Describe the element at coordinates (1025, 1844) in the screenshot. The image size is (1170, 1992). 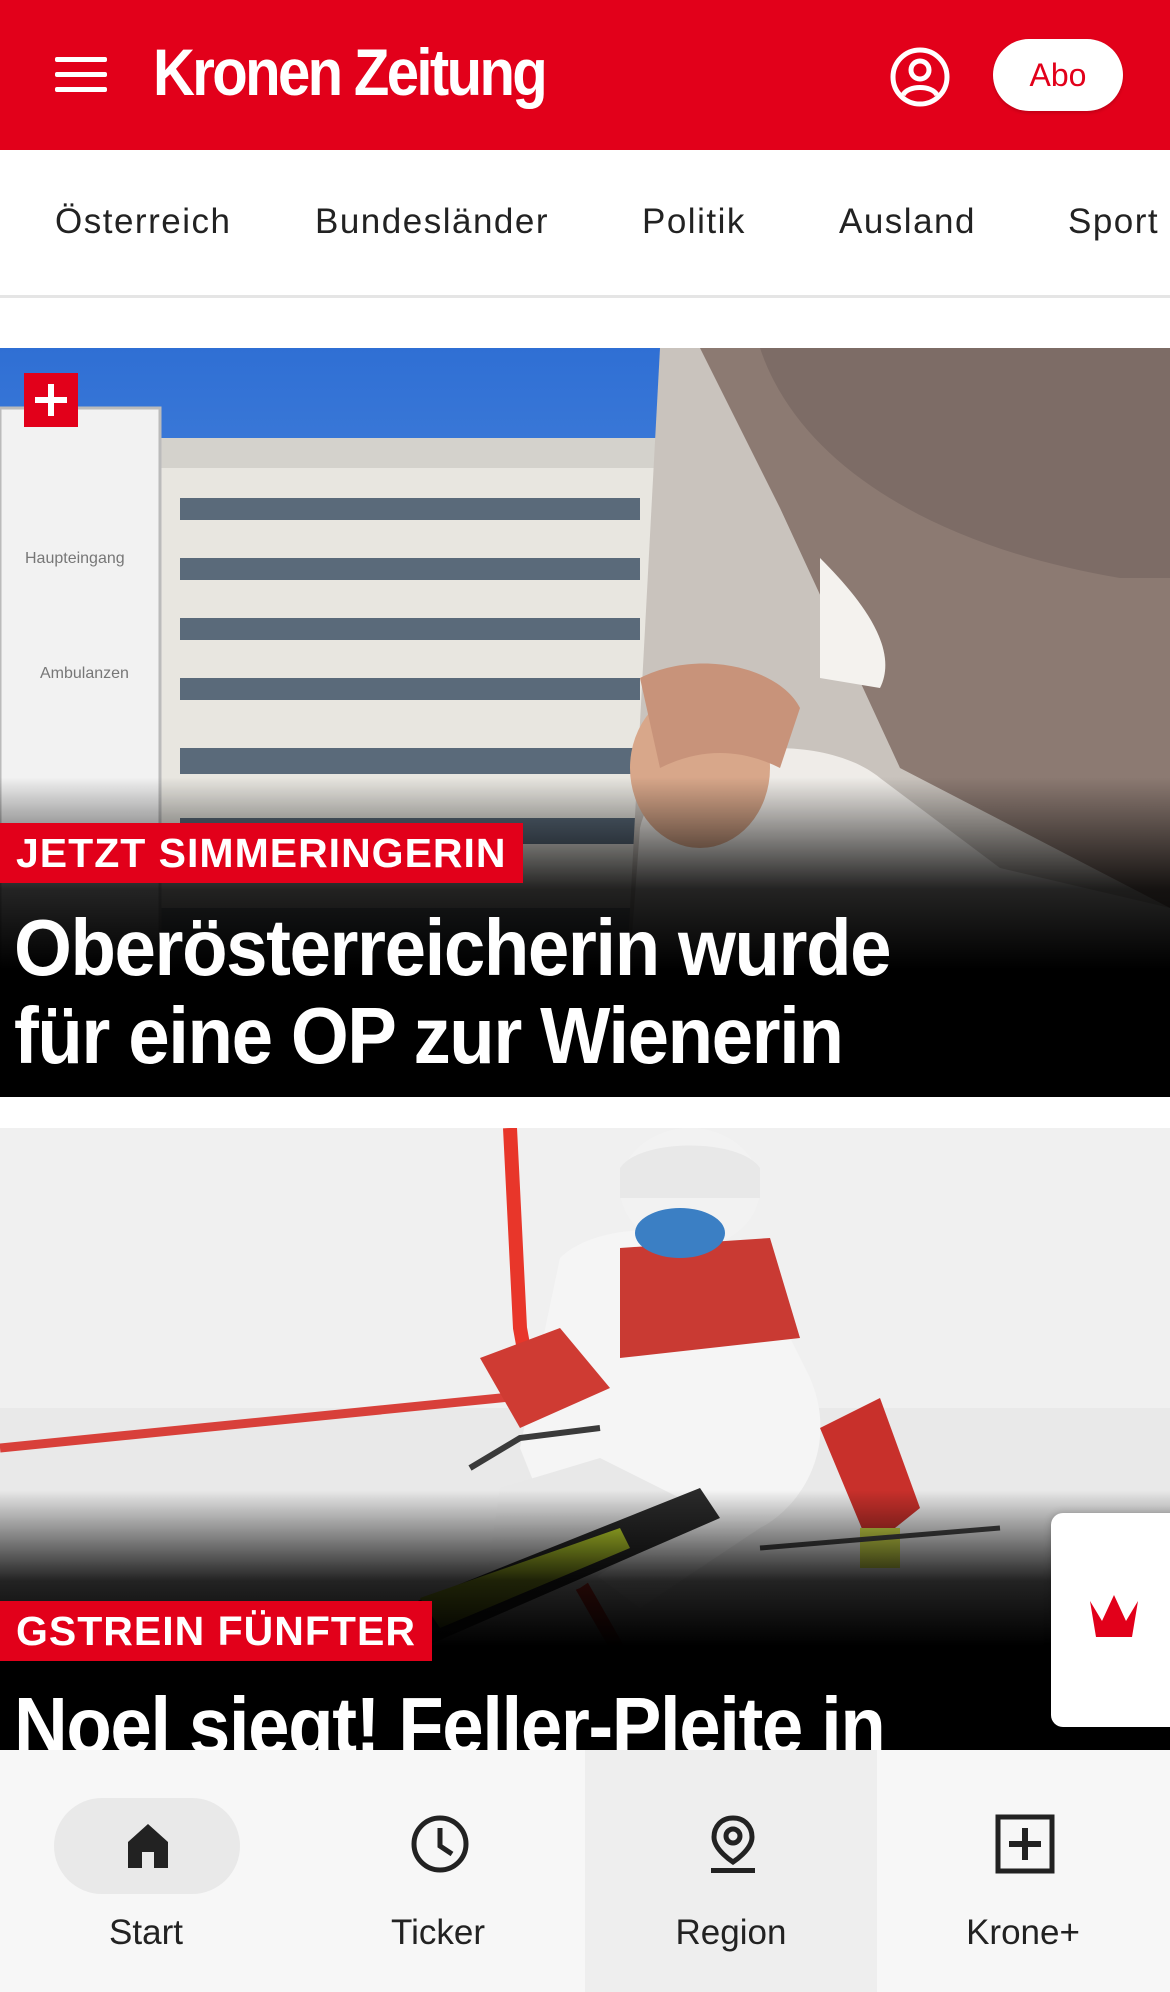
I see `plus-box-icon` at that location.